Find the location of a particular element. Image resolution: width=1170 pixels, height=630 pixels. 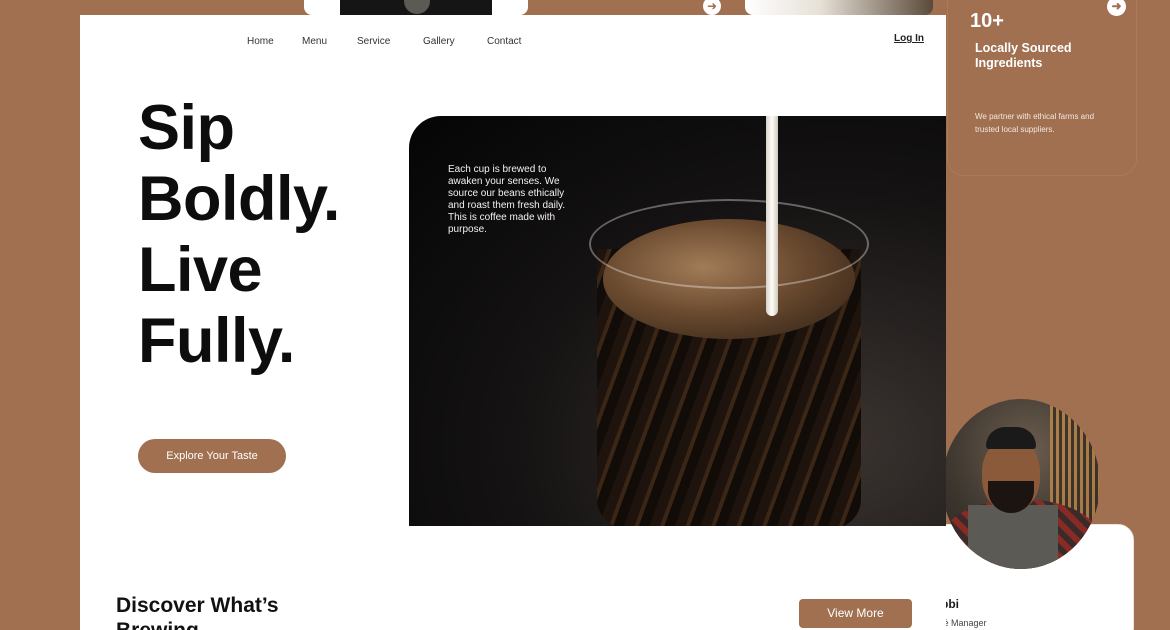

view-more-button: View More is located at coordinates (855, 613).